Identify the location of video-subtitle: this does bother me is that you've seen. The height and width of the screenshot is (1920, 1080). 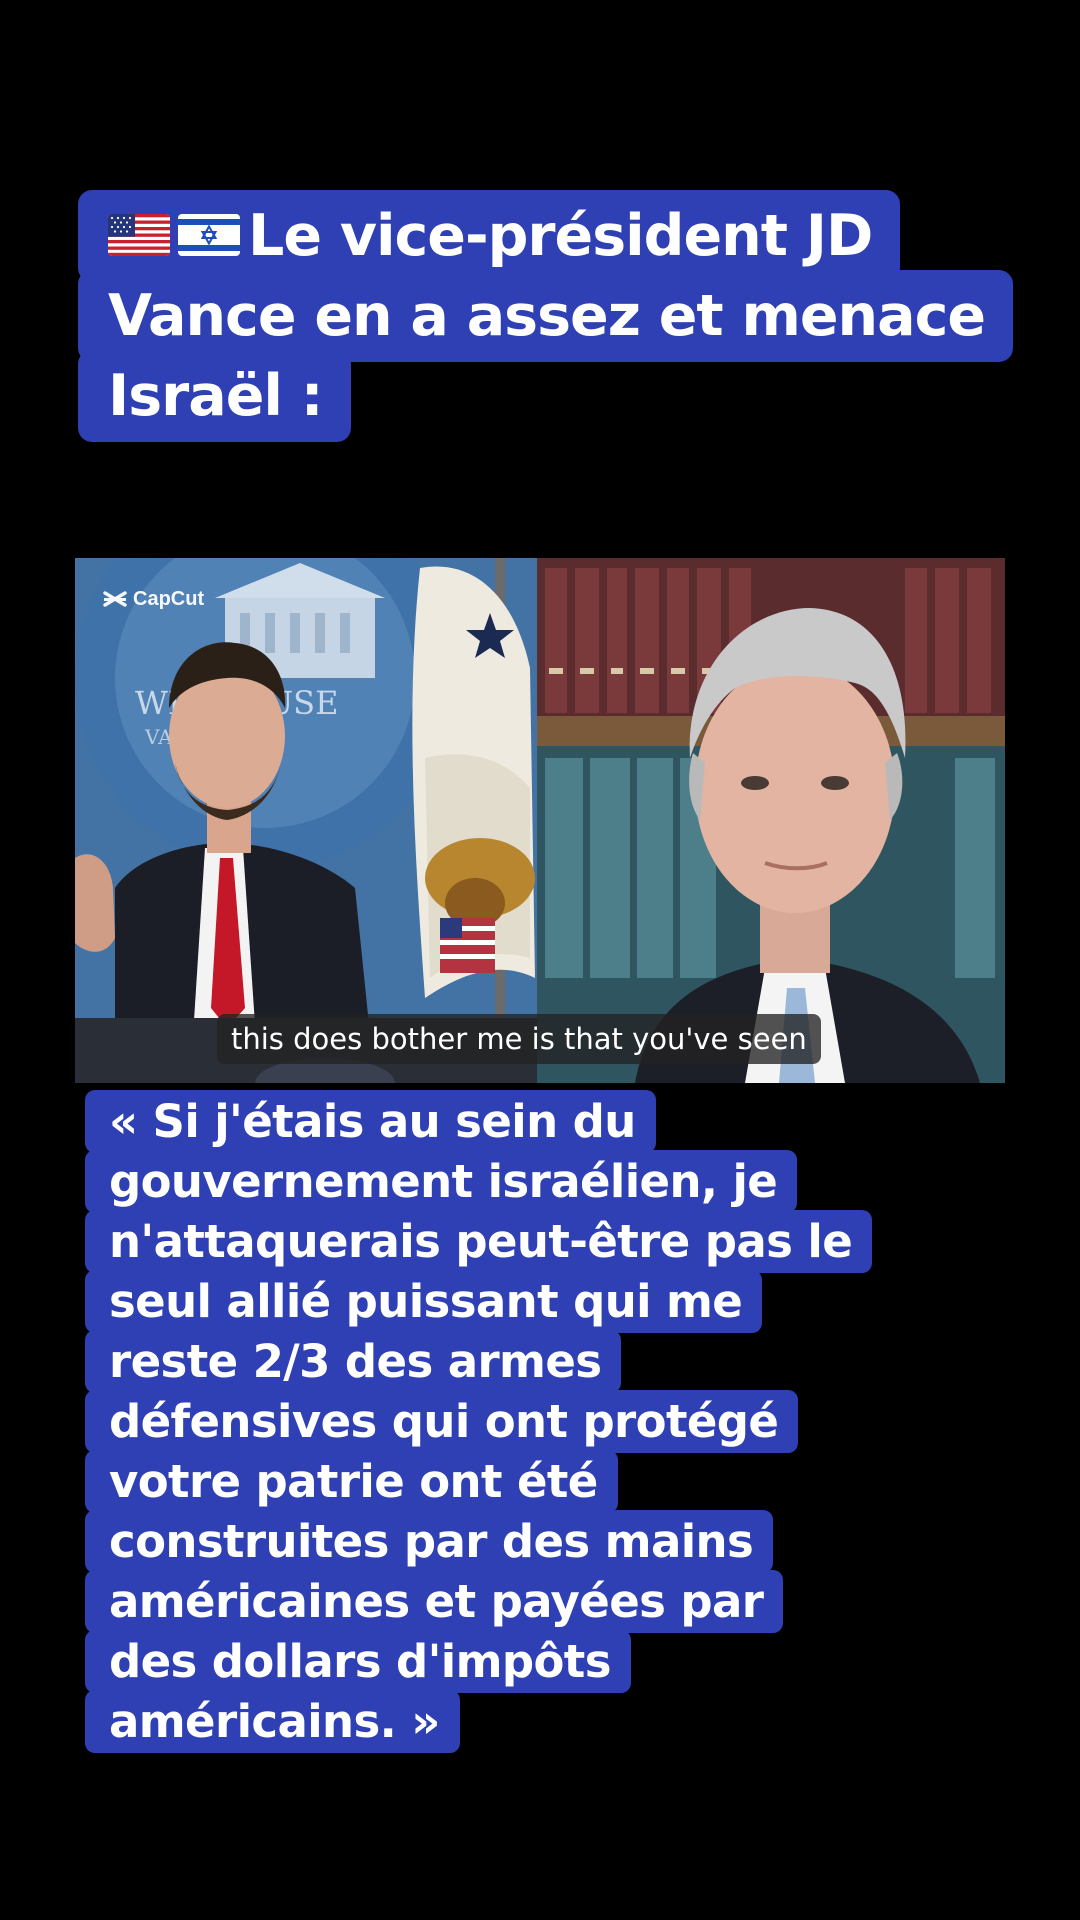
(519, 1039).